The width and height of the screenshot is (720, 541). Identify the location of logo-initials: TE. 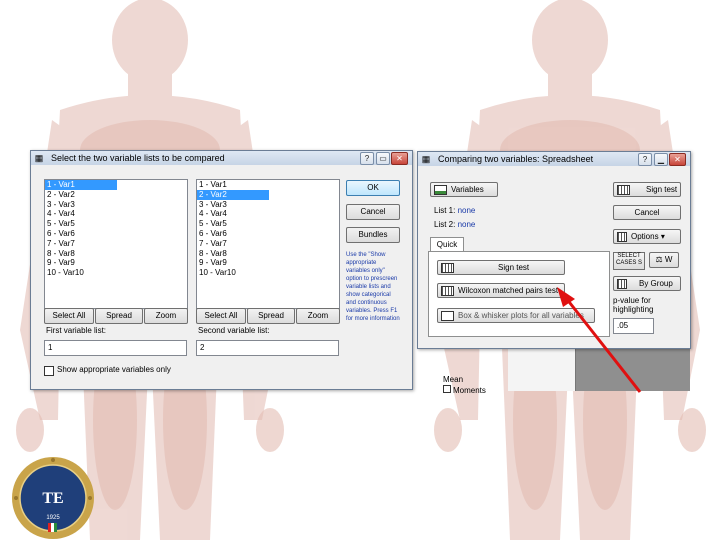
(52, 498).